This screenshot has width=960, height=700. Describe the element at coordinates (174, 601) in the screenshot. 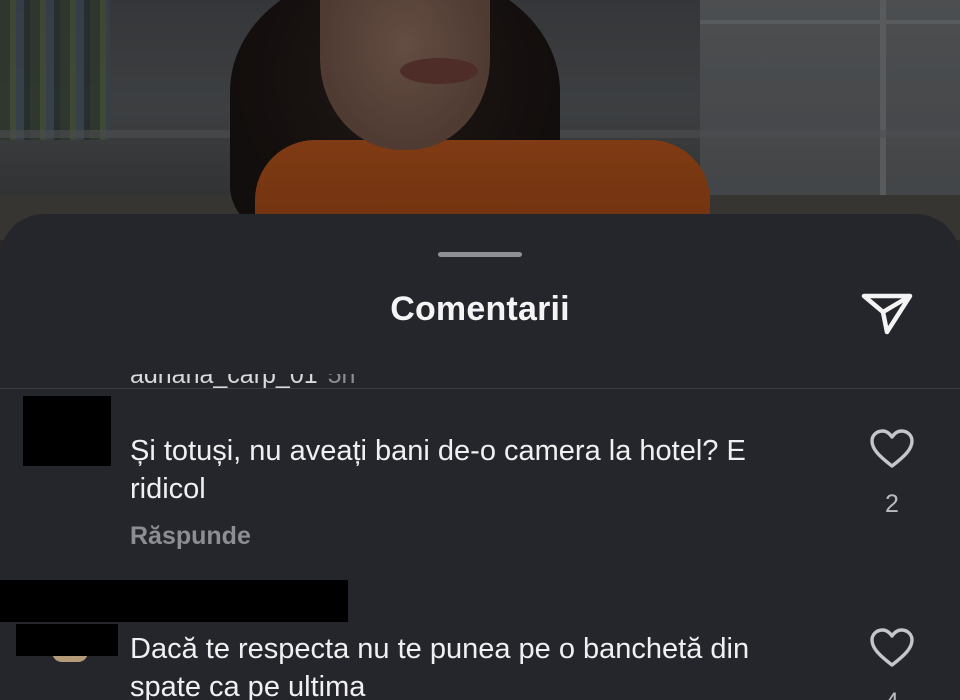

I see `redacted-username` at that location.